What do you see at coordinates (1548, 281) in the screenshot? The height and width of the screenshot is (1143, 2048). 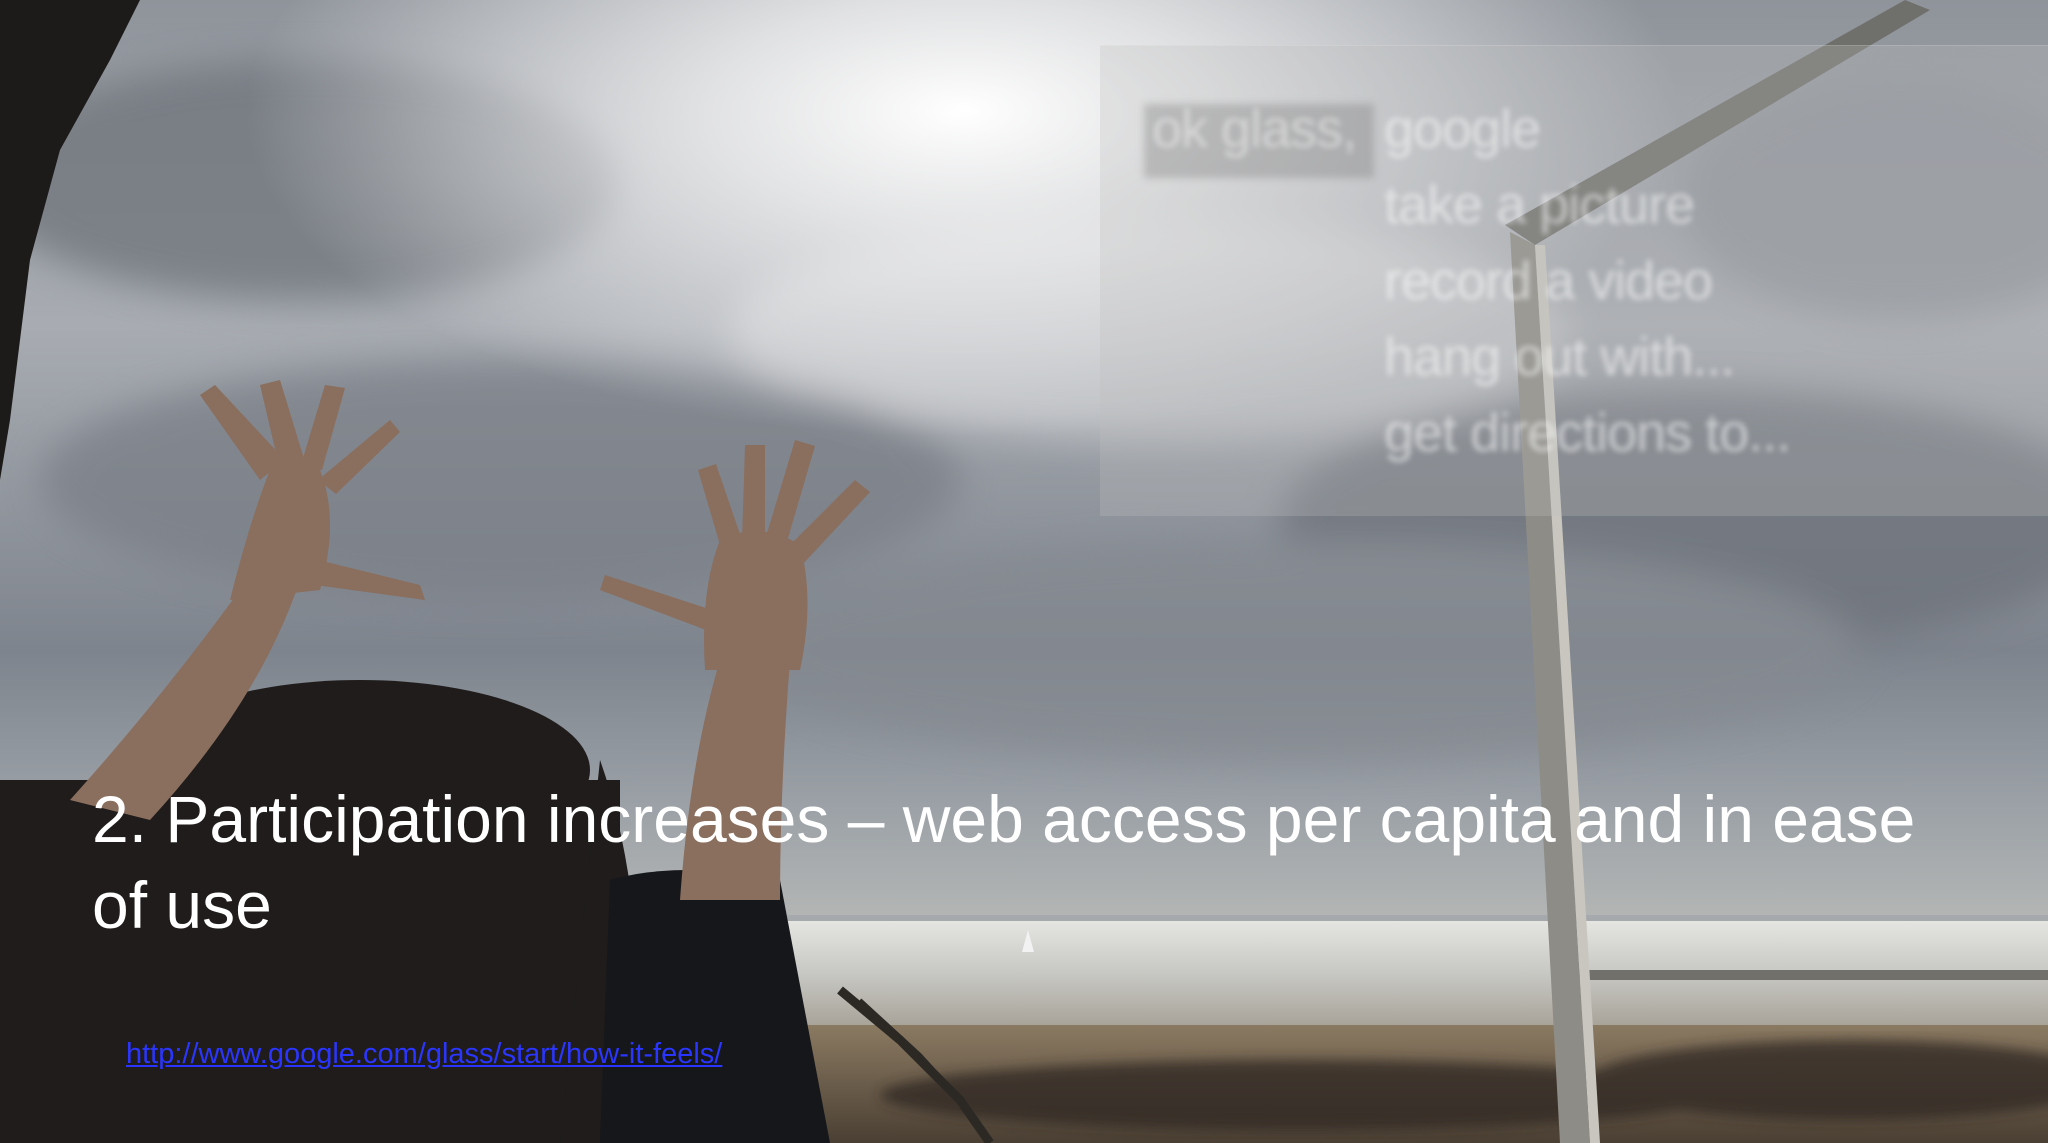 I see `menu-option: record a video` at bounding box center [1548, 281].